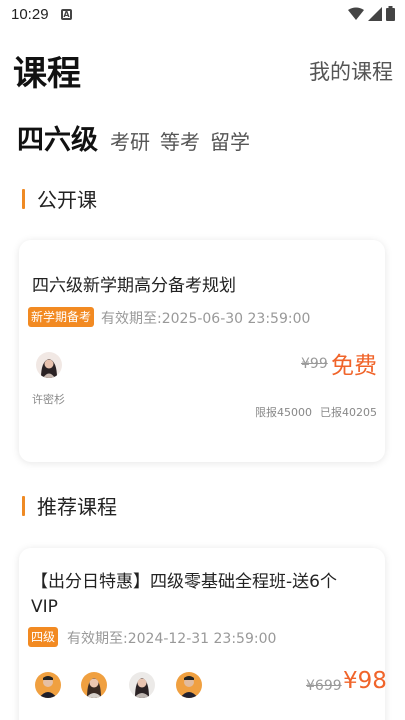 This screenshot has width=405, height=720. Describe the element at coordinates (44, 607) in the screenshot. I see `course-title-line2: VIP` at that location.